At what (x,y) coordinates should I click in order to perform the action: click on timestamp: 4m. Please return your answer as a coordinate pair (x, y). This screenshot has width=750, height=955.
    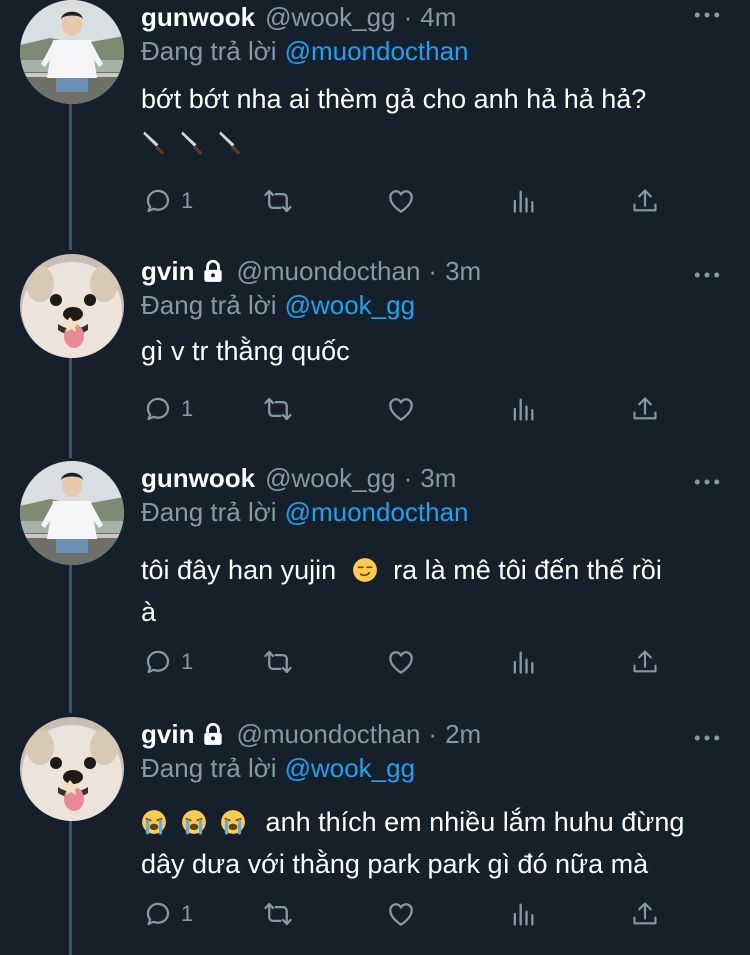
    Looking at the image, I should click on (438, 17).